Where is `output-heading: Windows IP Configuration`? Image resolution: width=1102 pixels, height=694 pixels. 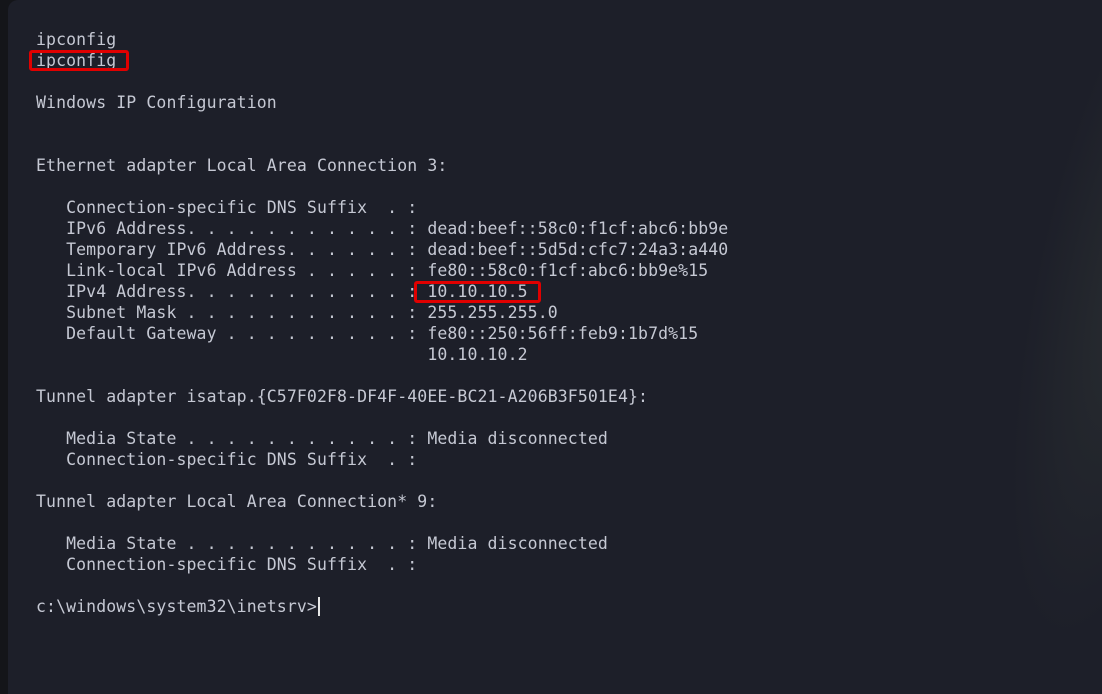
output-heading: Windows IP Configuration is located at coordinates (156, 102).